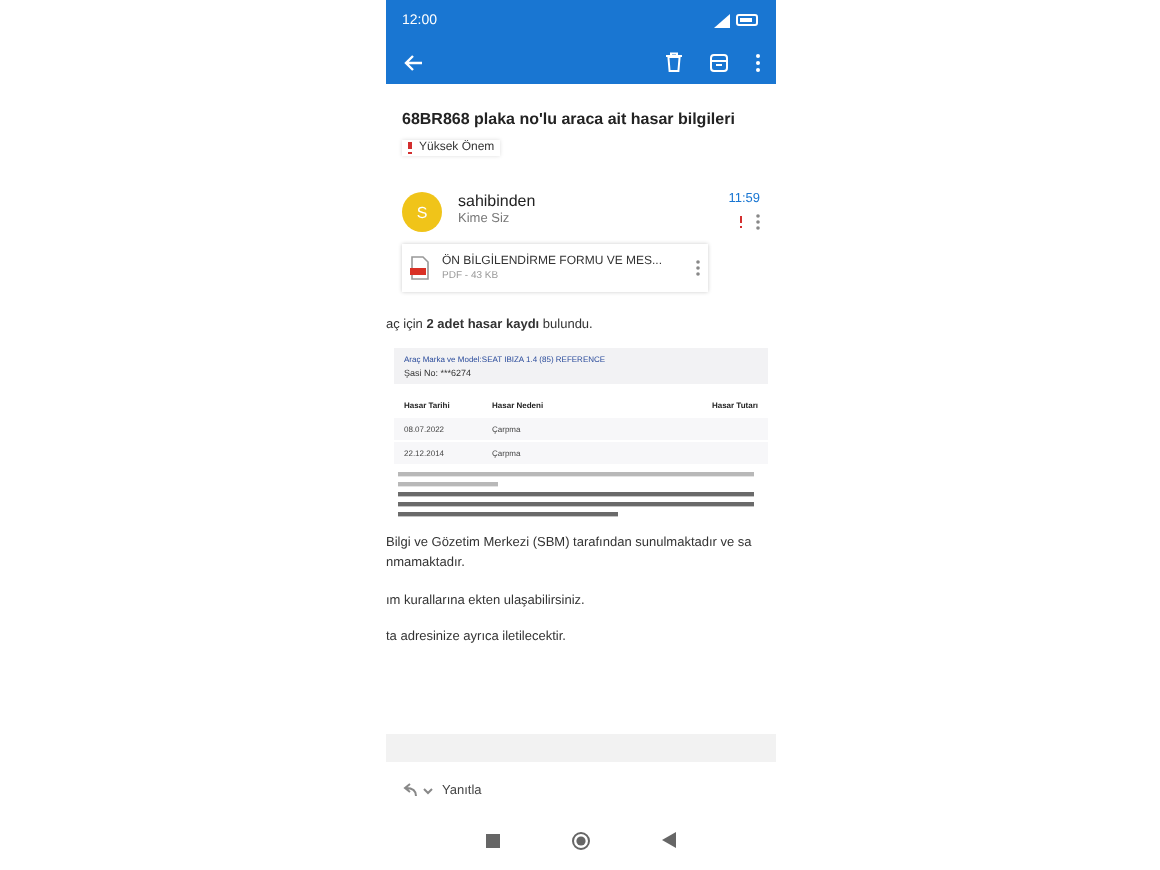 The height and width of the screenshot is (870, 1160). I want to click on email-subject: 68BR868 plaka no'lu araca ait hasar bilgileri, so click(569, 119).